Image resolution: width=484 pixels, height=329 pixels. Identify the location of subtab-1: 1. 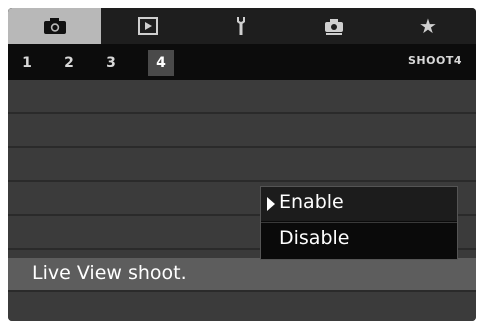
(27, 63).